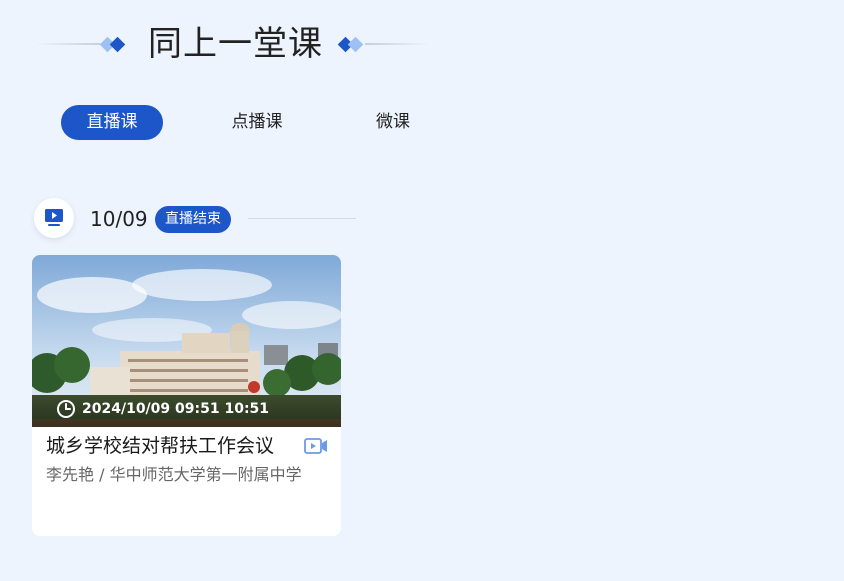 The image size is (844, 581). I want to click on divider, so click(302, 218).